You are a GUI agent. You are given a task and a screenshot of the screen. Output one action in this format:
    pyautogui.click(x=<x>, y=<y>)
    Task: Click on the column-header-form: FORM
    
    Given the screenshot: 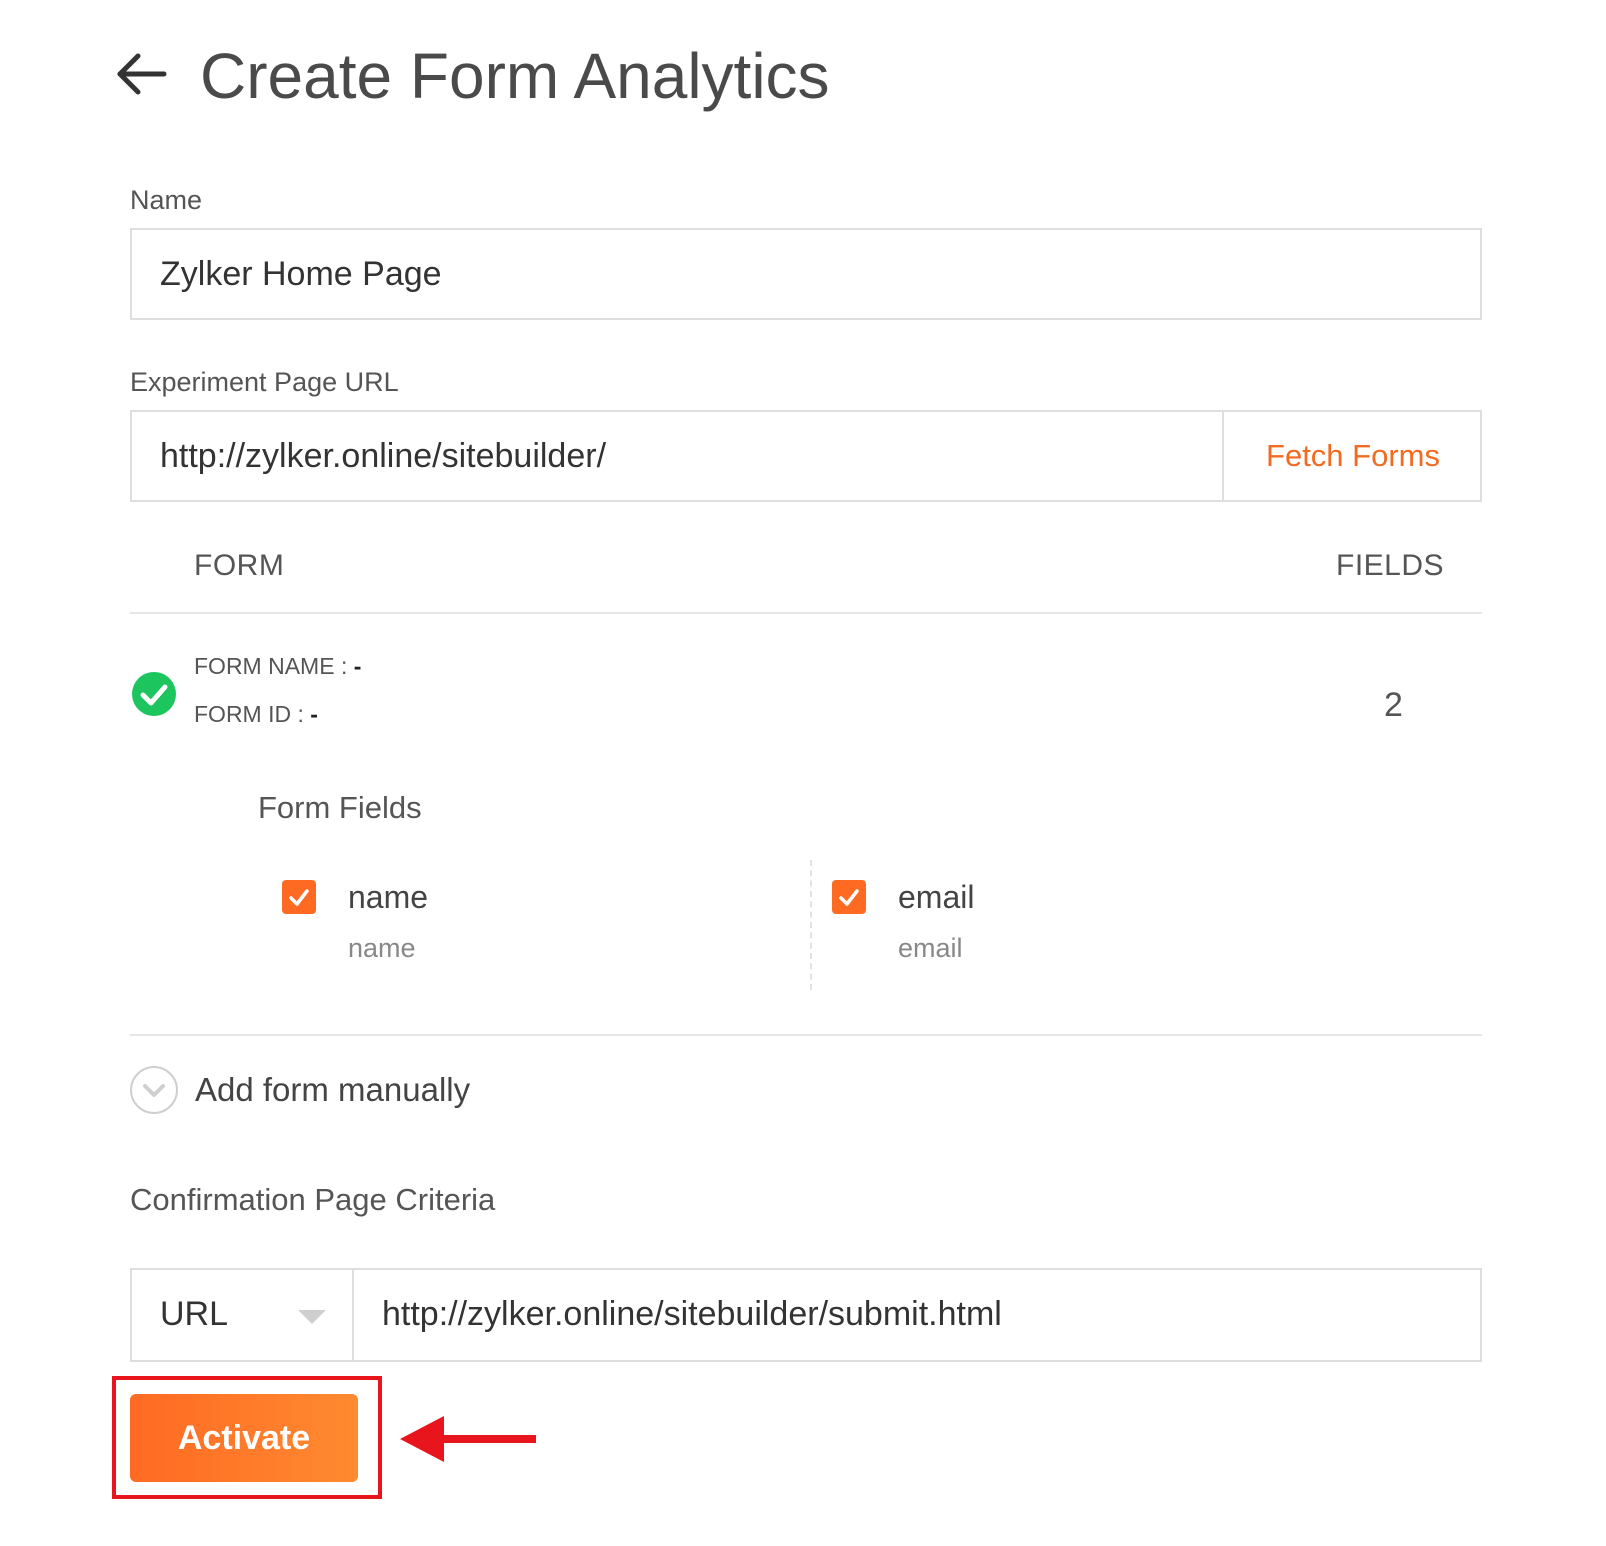 What is the action you would take?
    pyautogui.click(x=239, y=565)
    